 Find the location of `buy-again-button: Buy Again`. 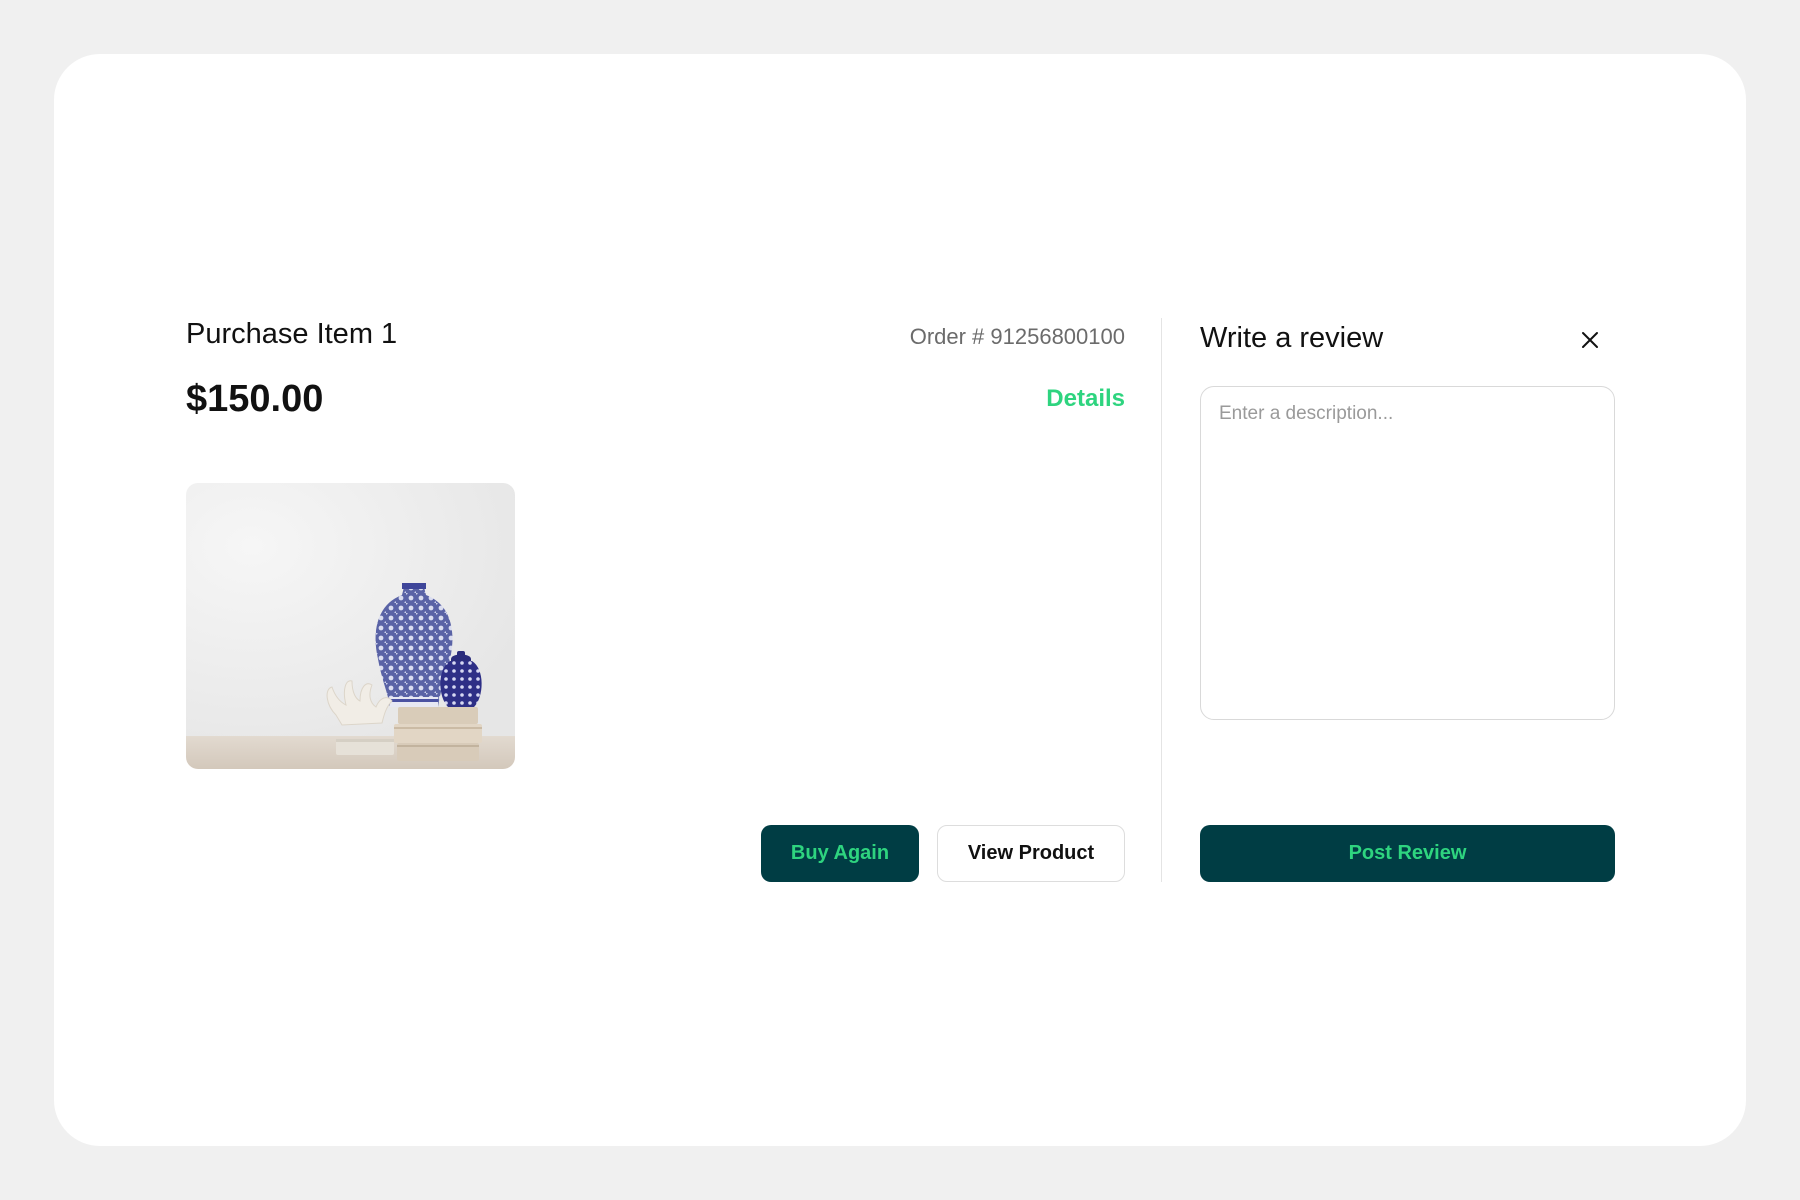

buy-again-button: Buy Again is located at coordinates (840, 853).